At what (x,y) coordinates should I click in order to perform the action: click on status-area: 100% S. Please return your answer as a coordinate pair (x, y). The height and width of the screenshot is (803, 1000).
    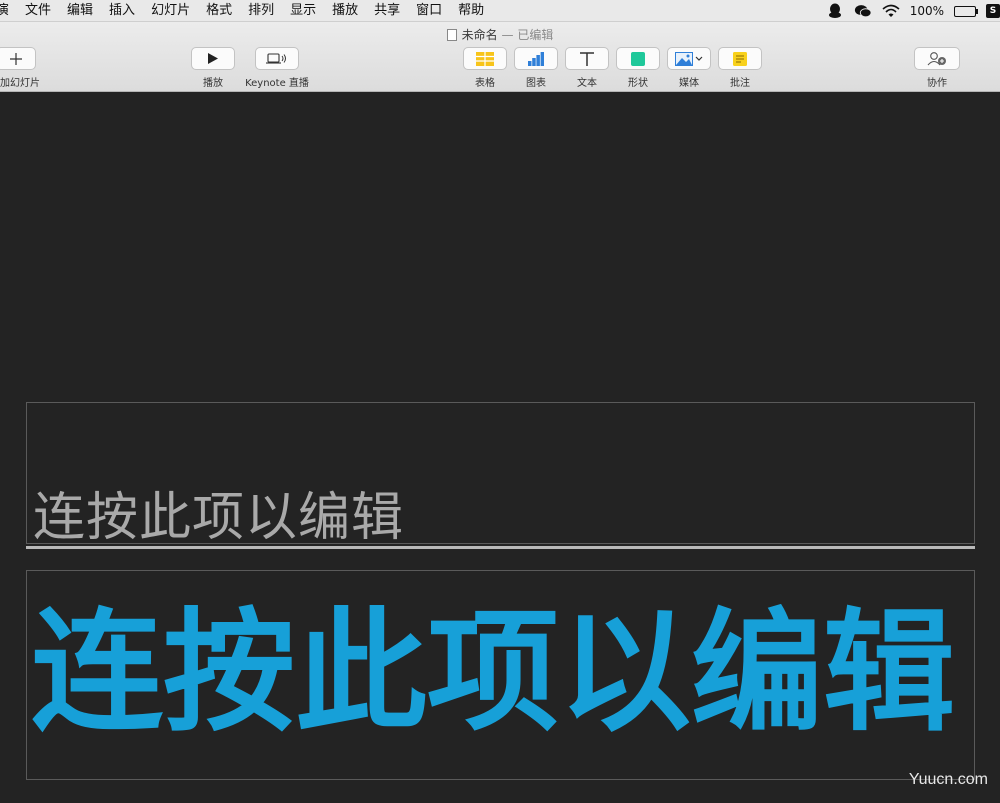
    Looking at the image, I should click on (913, 11).